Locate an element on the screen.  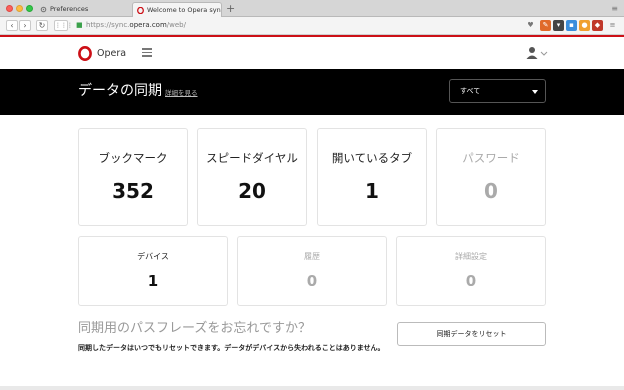
card-label: 履歴 is located at coordinates (312, 256).